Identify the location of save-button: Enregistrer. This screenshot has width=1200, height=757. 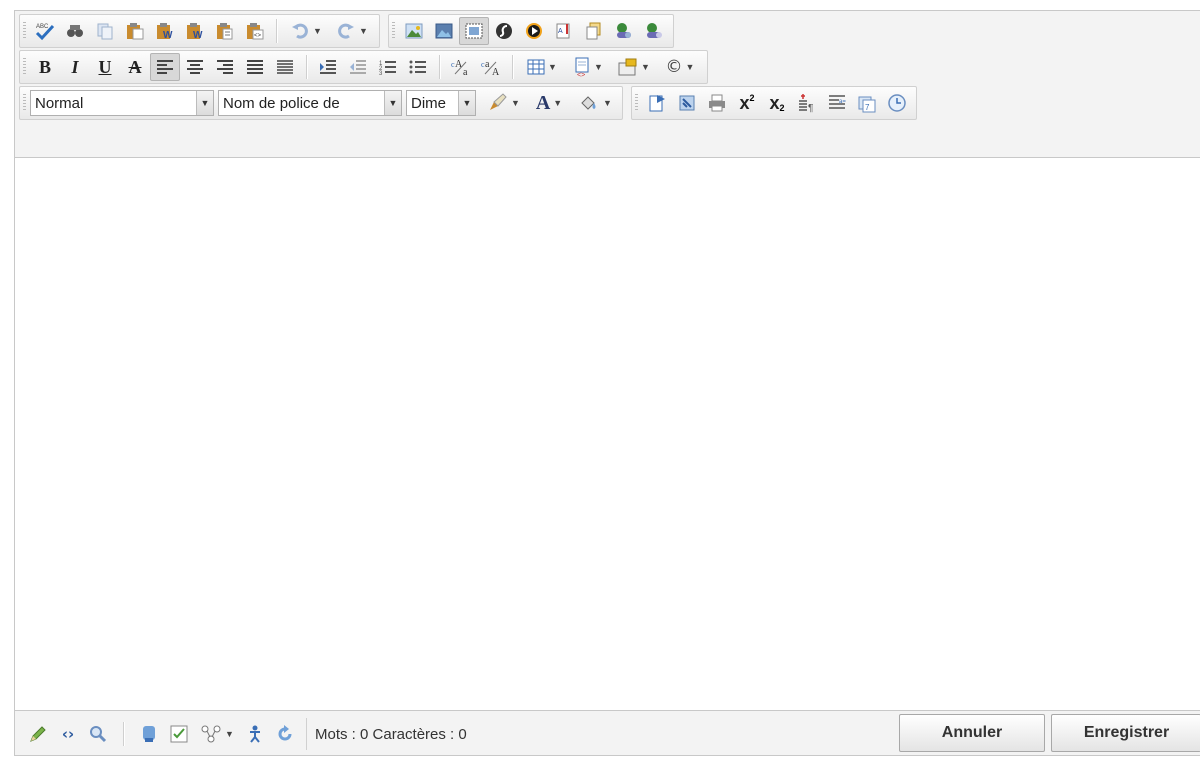
(1125, 733).